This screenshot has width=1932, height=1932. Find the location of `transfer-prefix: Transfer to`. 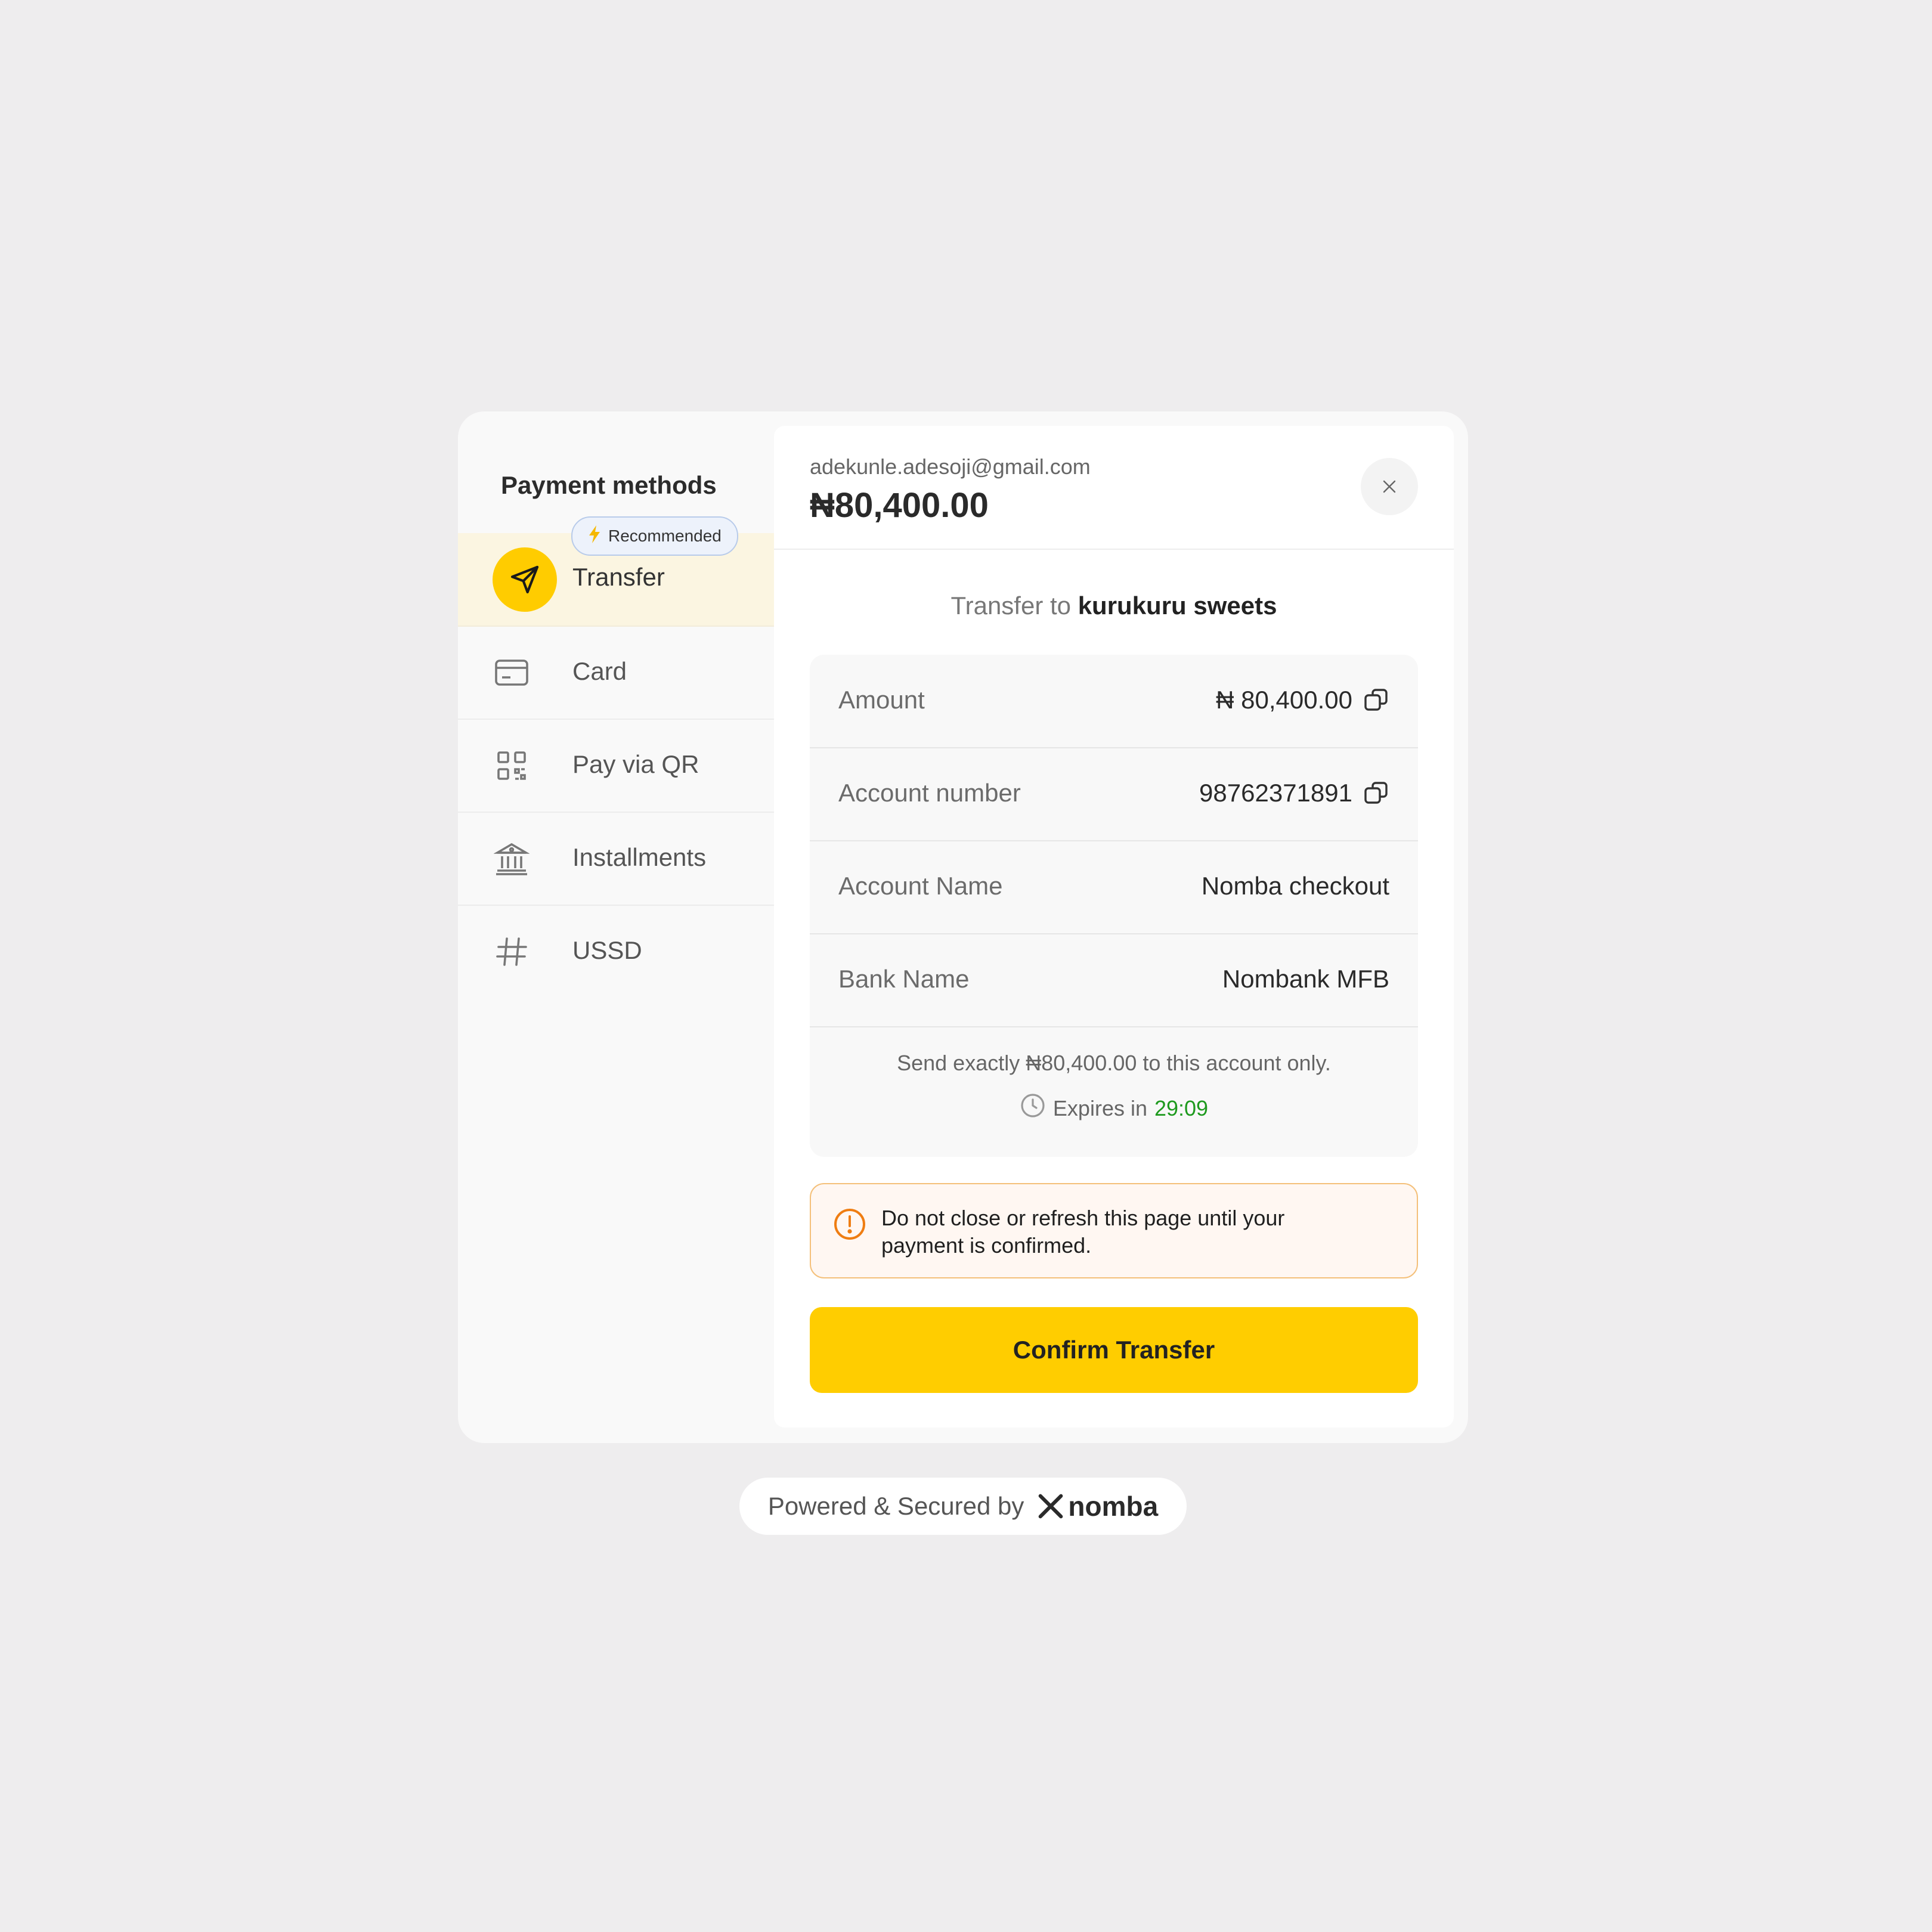

transfer-prefix: Transfer to is located at coordinates (1011, 606).